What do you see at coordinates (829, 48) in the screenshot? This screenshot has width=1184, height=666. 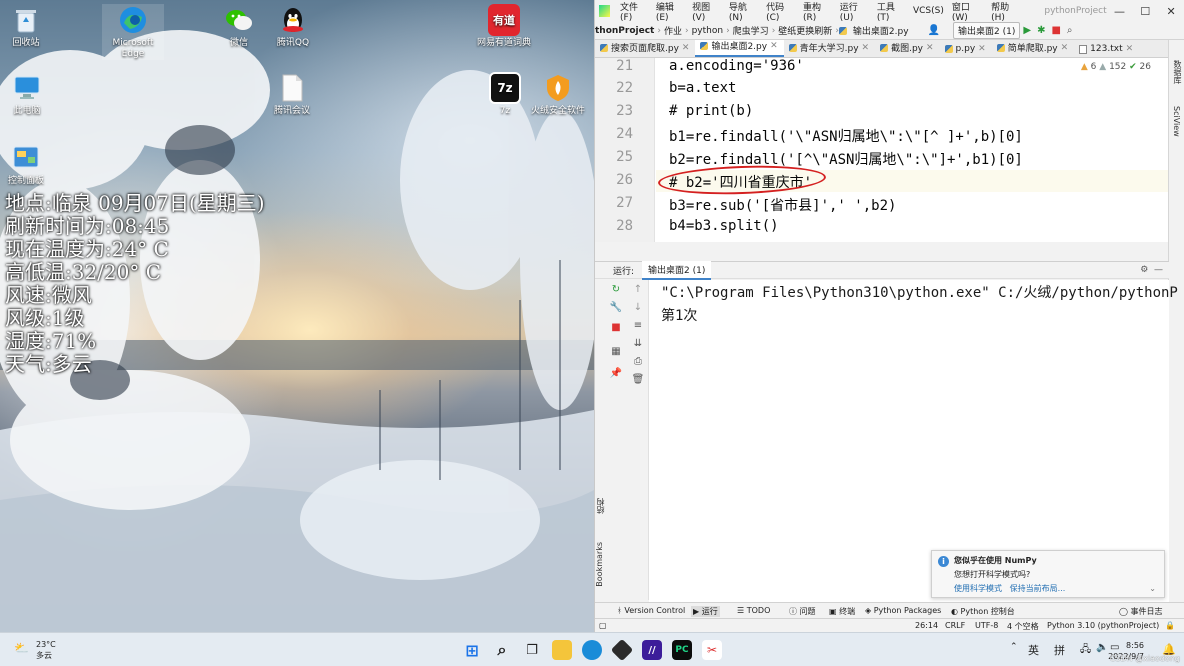 I see `tab-file: 青年大学习.py ✕` at bounding box center [829, 48].